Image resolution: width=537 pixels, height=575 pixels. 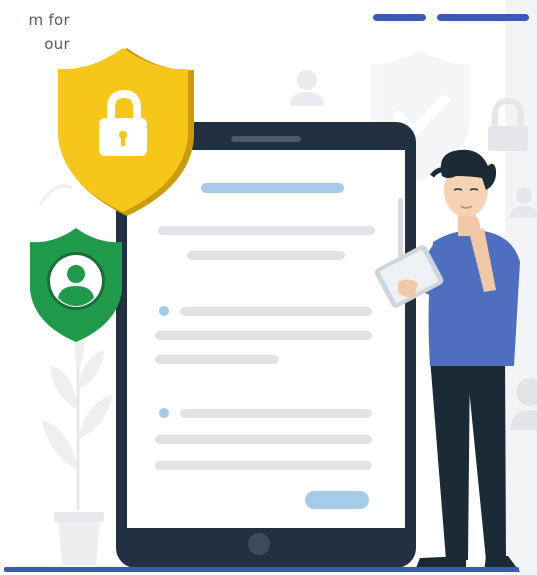 What do you see at coordinates (261, 569) in the screenshot?
I see `bottom-divider` at bounding box center [261, 569].